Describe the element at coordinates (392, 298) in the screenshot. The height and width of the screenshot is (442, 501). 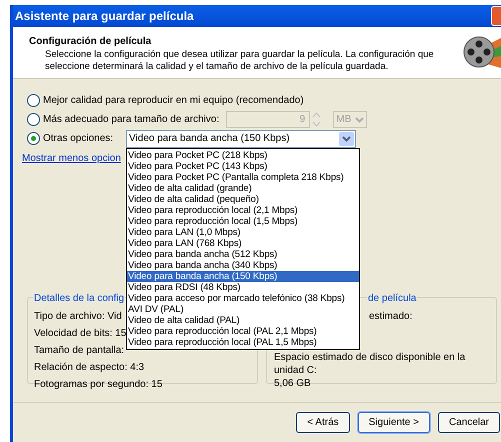
I see `group-title: de película` at that location.